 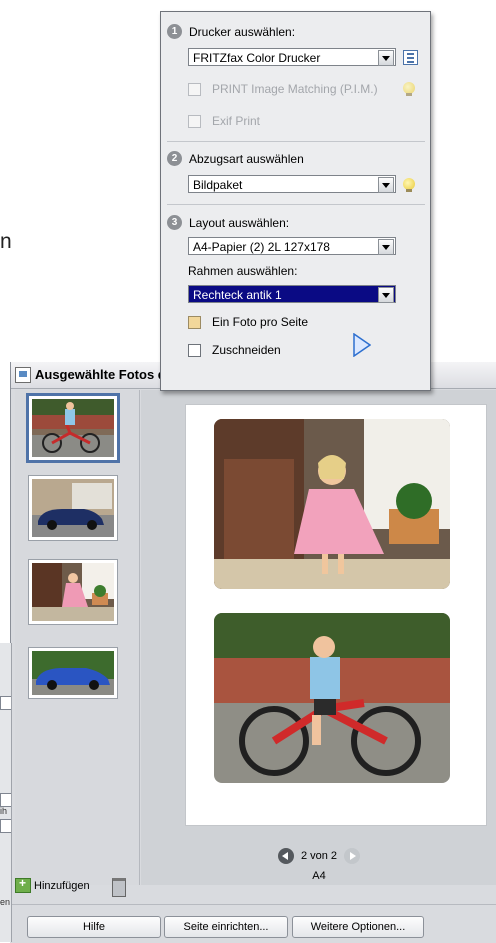 I want to click on step-title: Layout auswählen:, so click(x=239, y=222).